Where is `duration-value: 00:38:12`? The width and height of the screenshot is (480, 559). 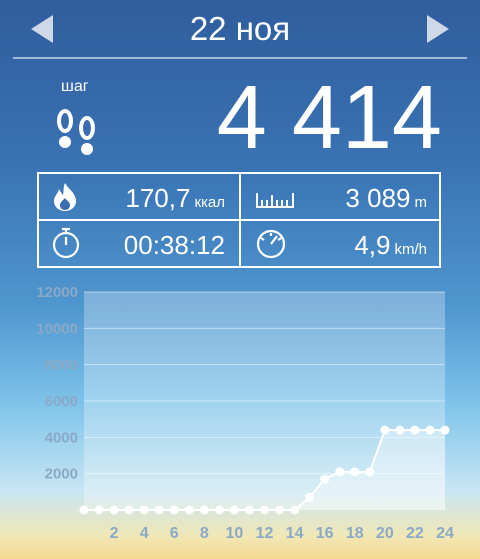 duration-value: 00:38:12 is located at coordinates (174, 245).